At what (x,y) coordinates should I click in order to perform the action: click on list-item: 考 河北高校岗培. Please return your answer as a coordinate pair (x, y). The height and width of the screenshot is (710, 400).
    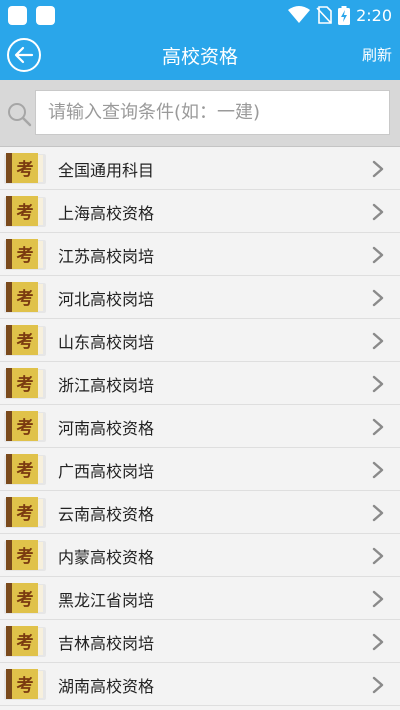
    Looking at the image, I should click on (200, 297).